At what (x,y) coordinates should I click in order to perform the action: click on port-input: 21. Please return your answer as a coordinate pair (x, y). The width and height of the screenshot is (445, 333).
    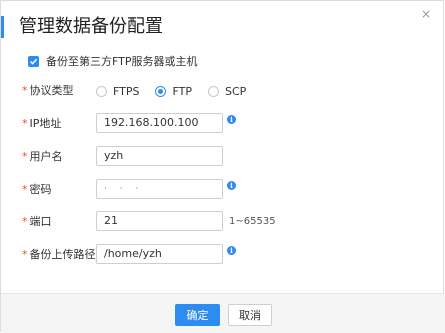
    Looking at the image, I should click on (159, 221).